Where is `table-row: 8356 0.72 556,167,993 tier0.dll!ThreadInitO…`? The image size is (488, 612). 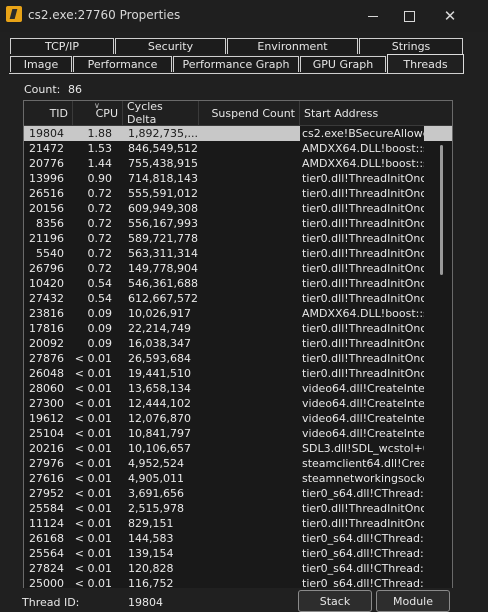
table-row: 8356 0.72 556,167,993 tier0.dll!ThreadInitO… is located at coordinates (238, 223).